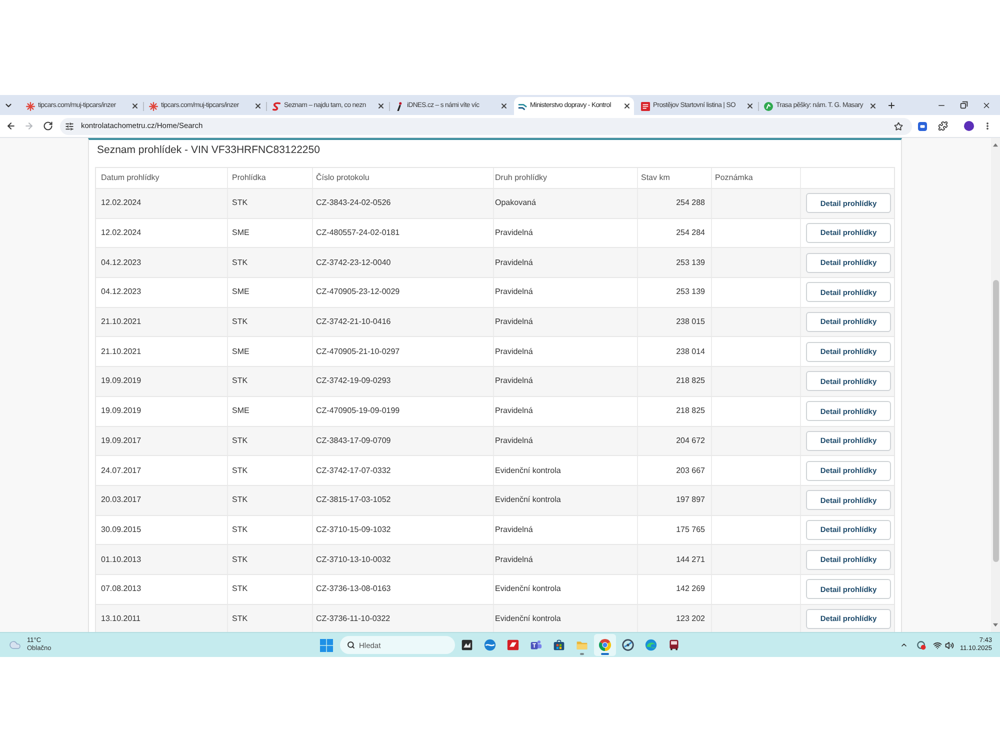  What do you see at coordinates (943, 126) in the screenshot?
I see `puzzle-icon` at bounding box center [943, 126].